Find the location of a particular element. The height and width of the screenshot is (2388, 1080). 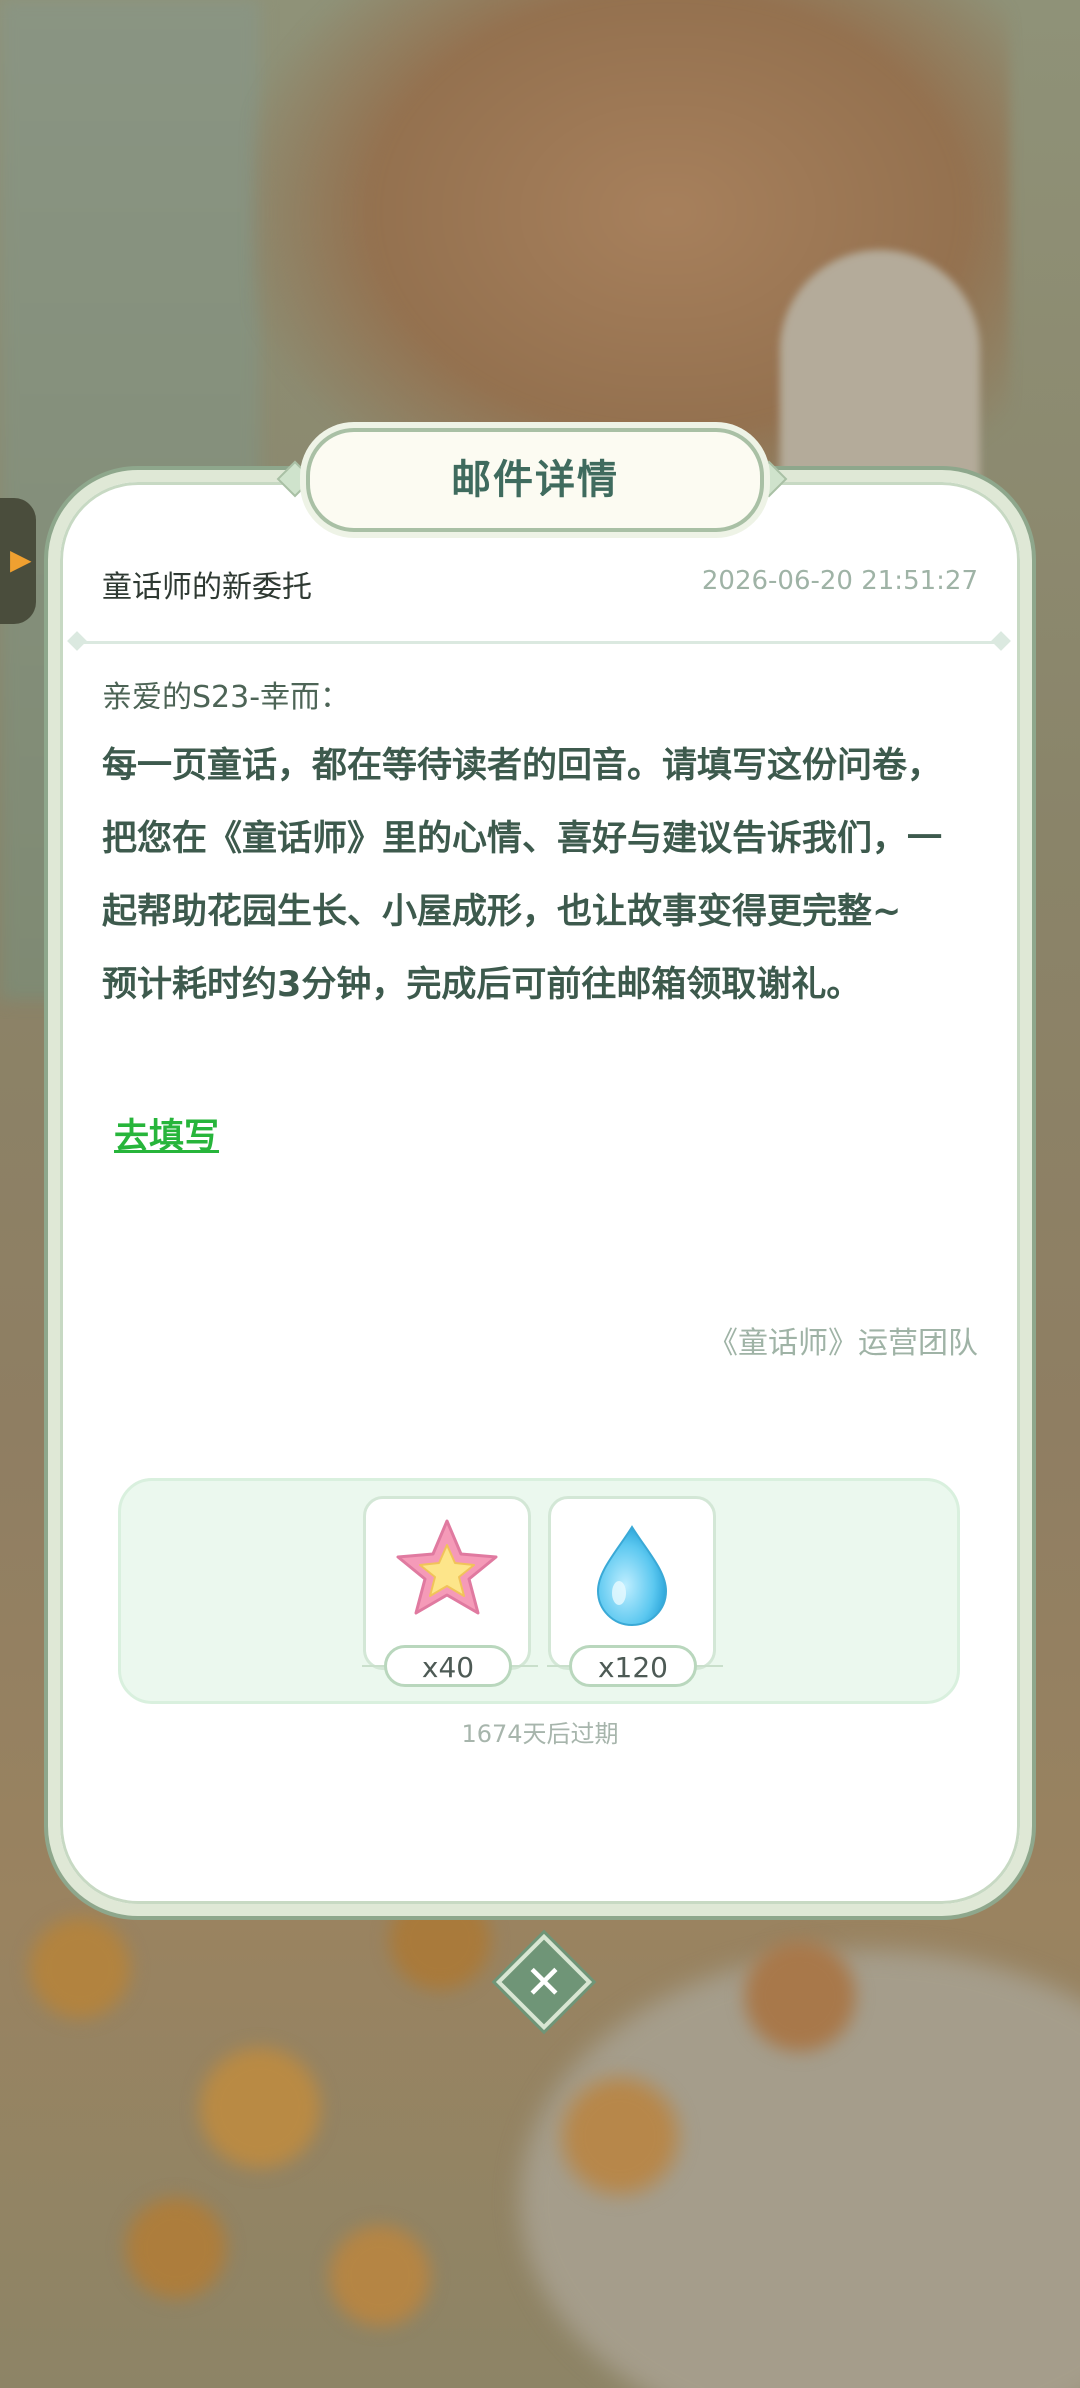

reward-item-water: x120 is located at coordinates (635, 1591).